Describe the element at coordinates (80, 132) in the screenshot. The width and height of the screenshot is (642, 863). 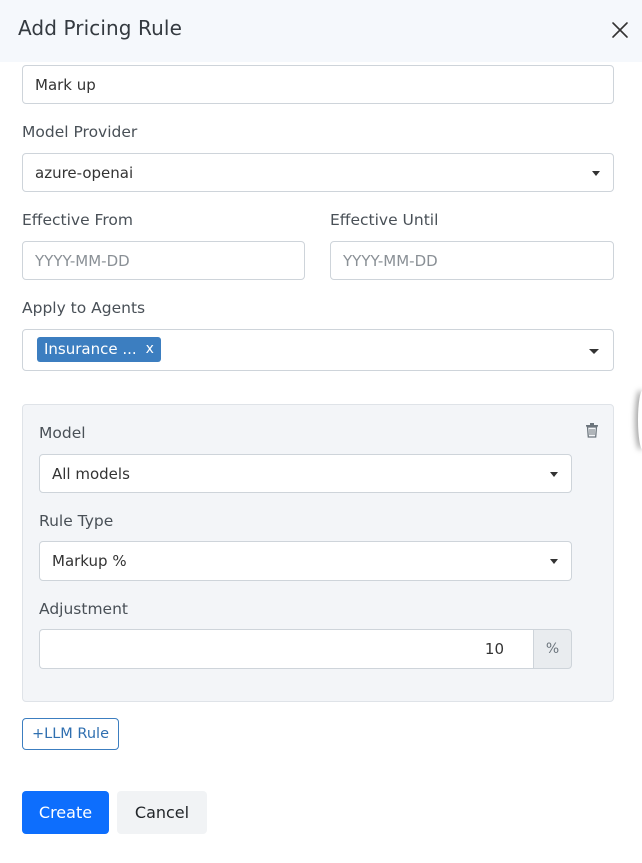
I see `model-provider-label: Model Provider` at that location.